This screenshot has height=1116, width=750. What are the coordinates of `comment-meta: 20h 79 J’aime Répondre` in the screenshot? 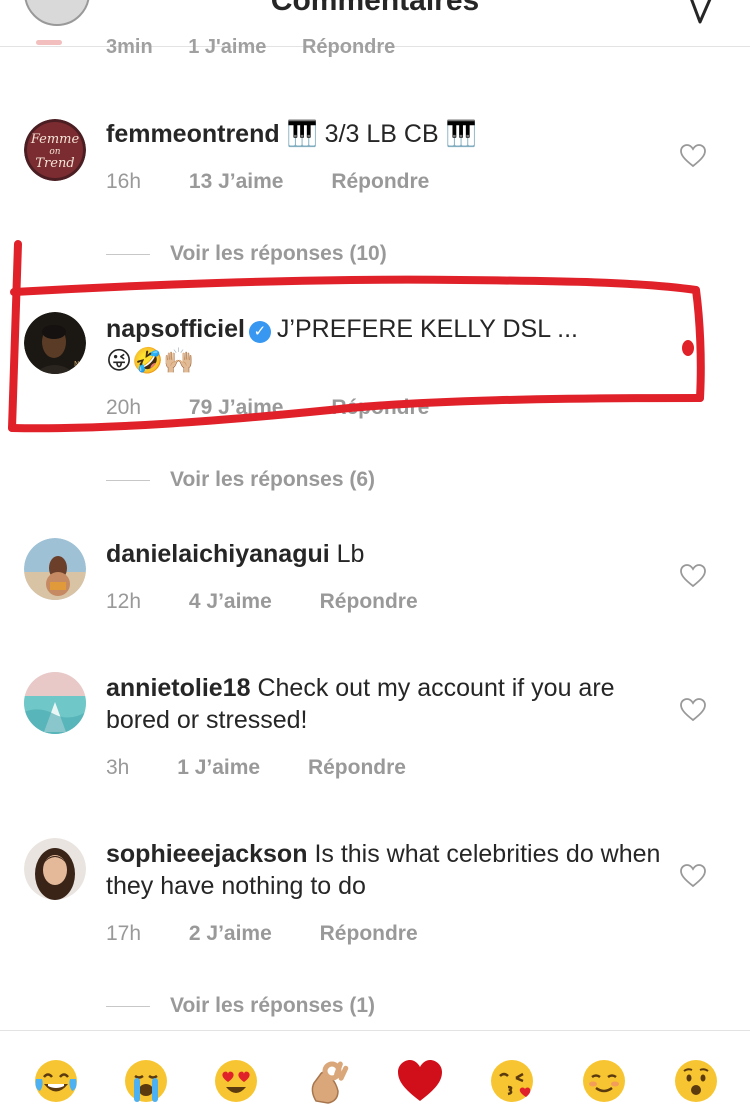 It's located at (288, 408).